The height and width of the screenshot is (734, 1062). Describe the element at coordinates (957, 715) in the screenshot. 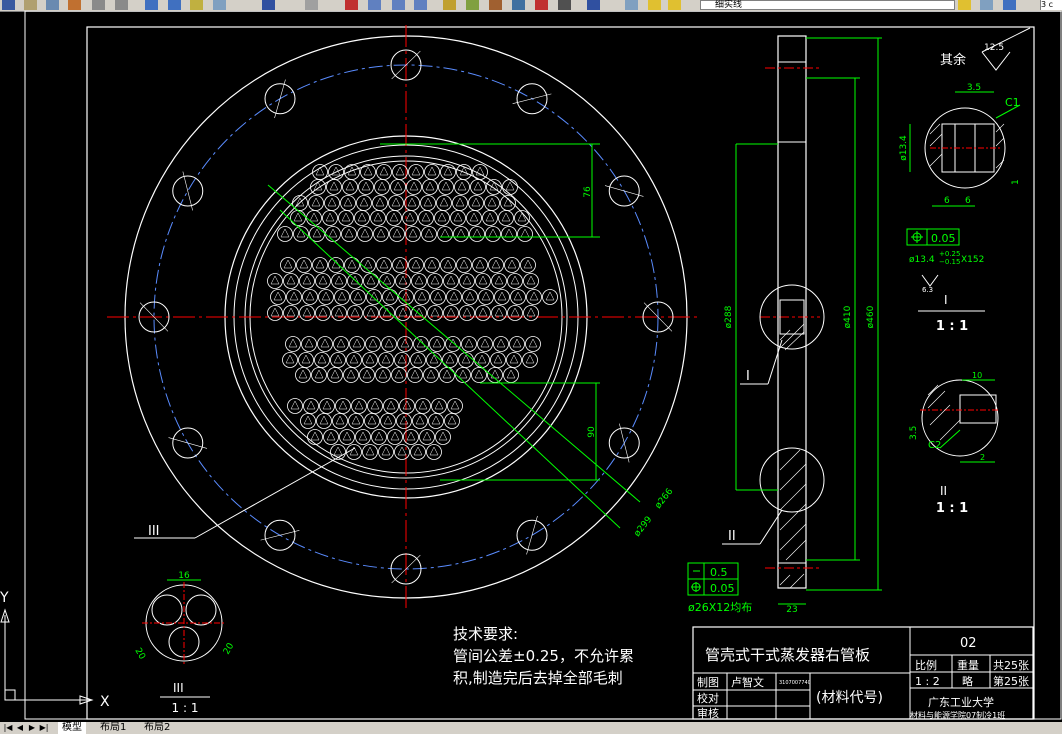

I see `title-class: 材料与能源学院07制冷1班` at that location.